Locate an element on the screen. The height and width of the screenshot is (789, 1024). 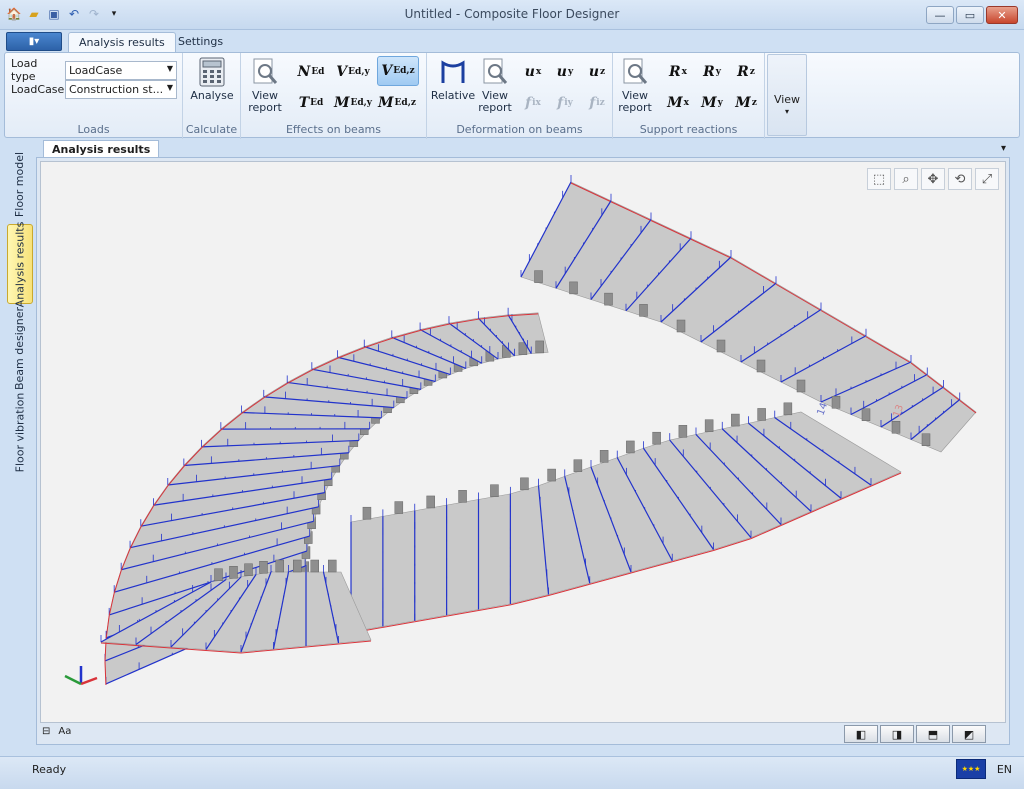
symbol-main: f is located at coordinates (528, 103).